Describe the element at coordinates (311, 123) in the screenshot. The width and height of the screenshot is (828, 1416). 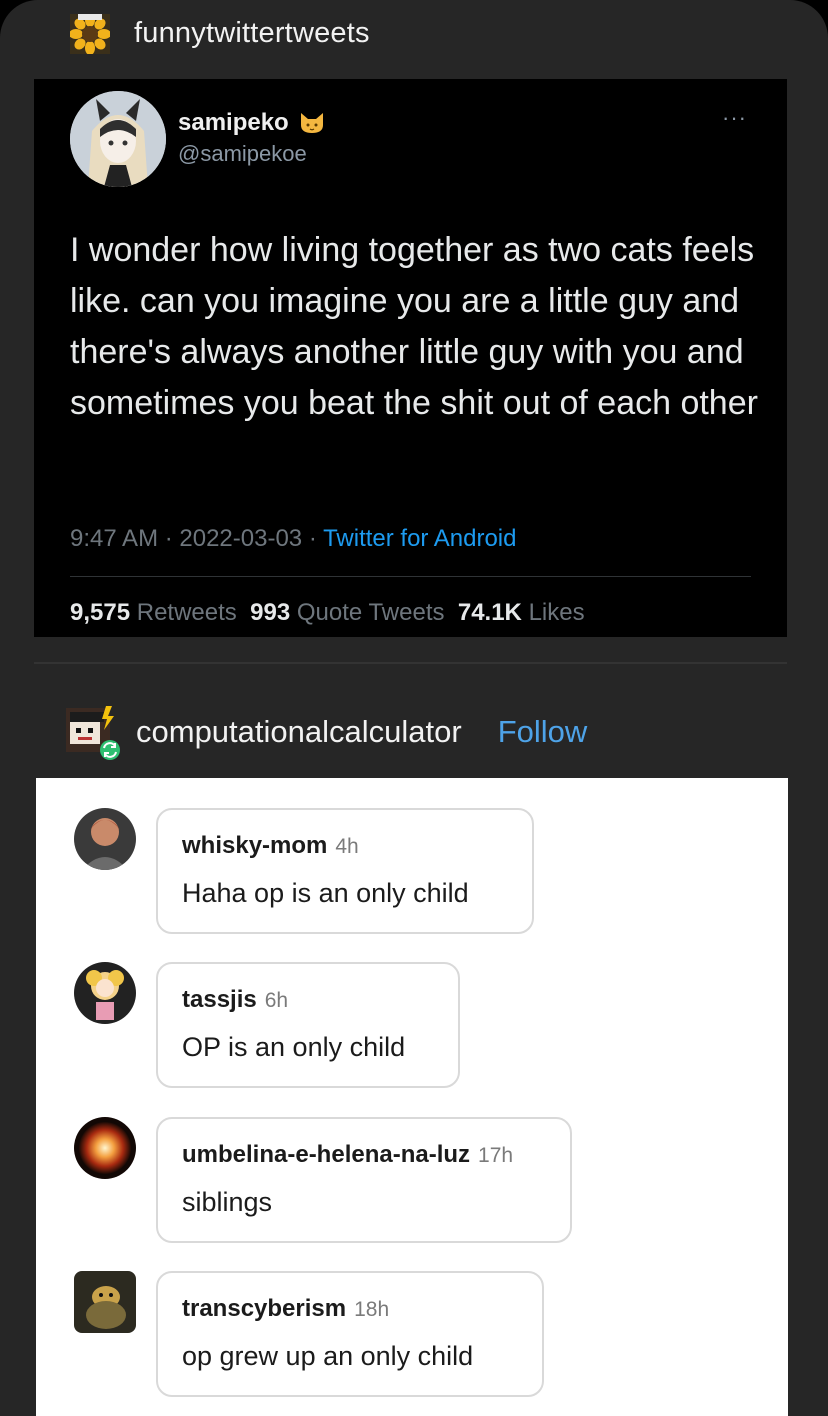
I see `cat-emoji-icon` at that location.